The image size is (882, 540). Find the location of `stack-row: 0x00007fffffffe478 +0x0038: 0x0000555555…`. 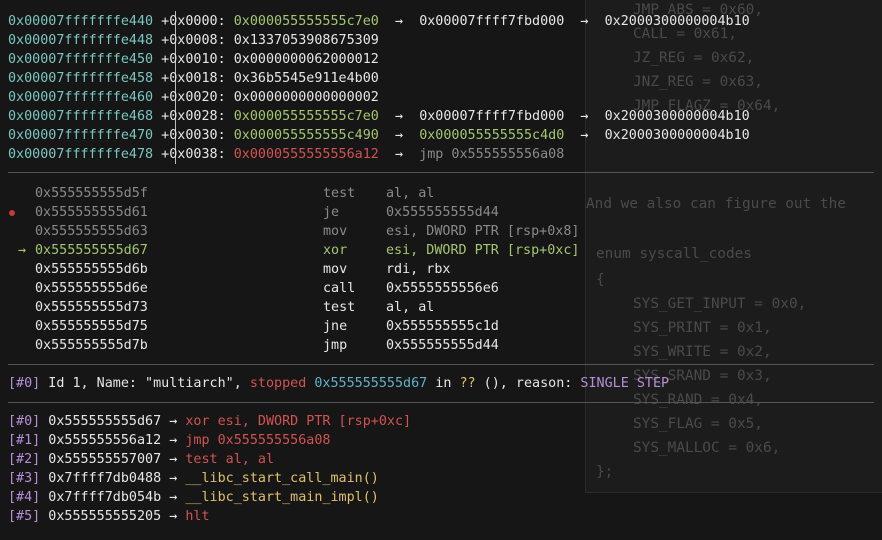

stack-row: 0x00007fffffffe478 +0x0038: 0x0000555555… is located at coordinates (286, 154).